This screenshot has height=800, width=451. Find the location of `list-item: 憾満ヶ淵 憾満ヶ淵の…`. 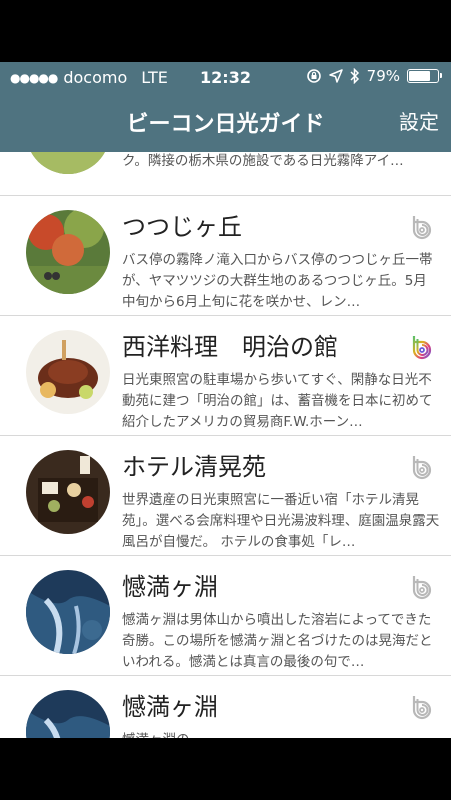

list-item: 憾満ヶ淵 憾満ヶ淵の… is located at coordinates (225, 707).